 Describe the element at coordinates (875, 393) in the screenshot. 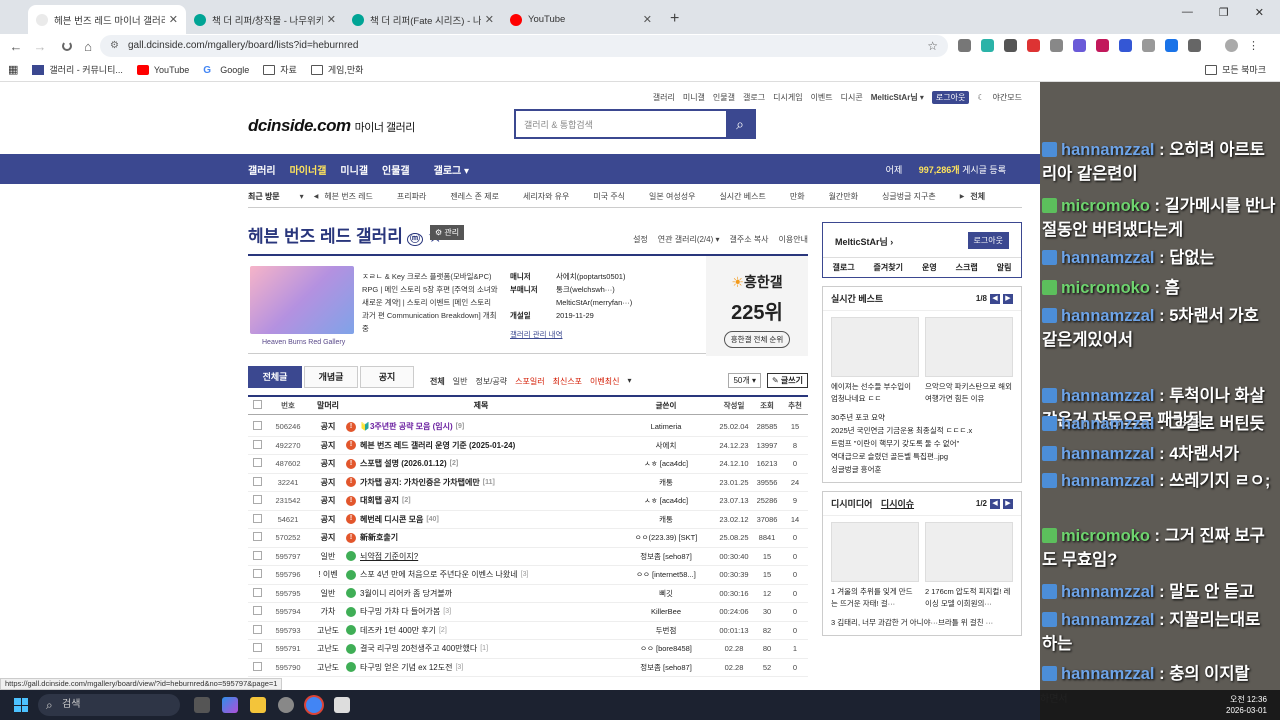

I see `best-caption: 에이져는 선수들 부수입이 엄청나네요 ㄷㄷ` at that location.